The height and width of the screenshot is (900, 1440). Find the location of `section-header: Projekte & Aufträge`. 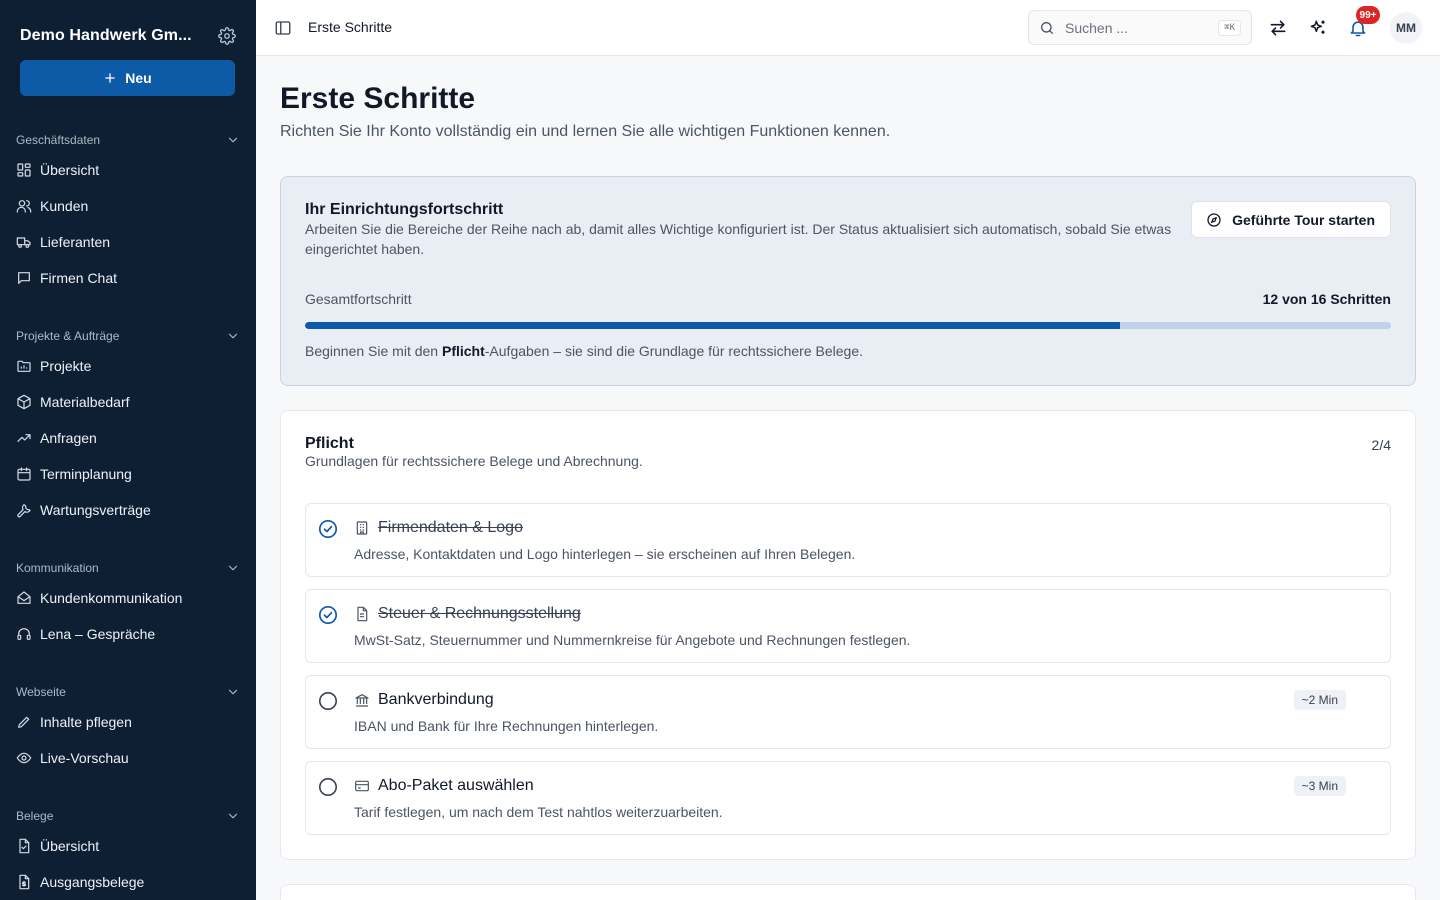

section-header: Projekte & Aufträge is located at coordinates (128, 336).